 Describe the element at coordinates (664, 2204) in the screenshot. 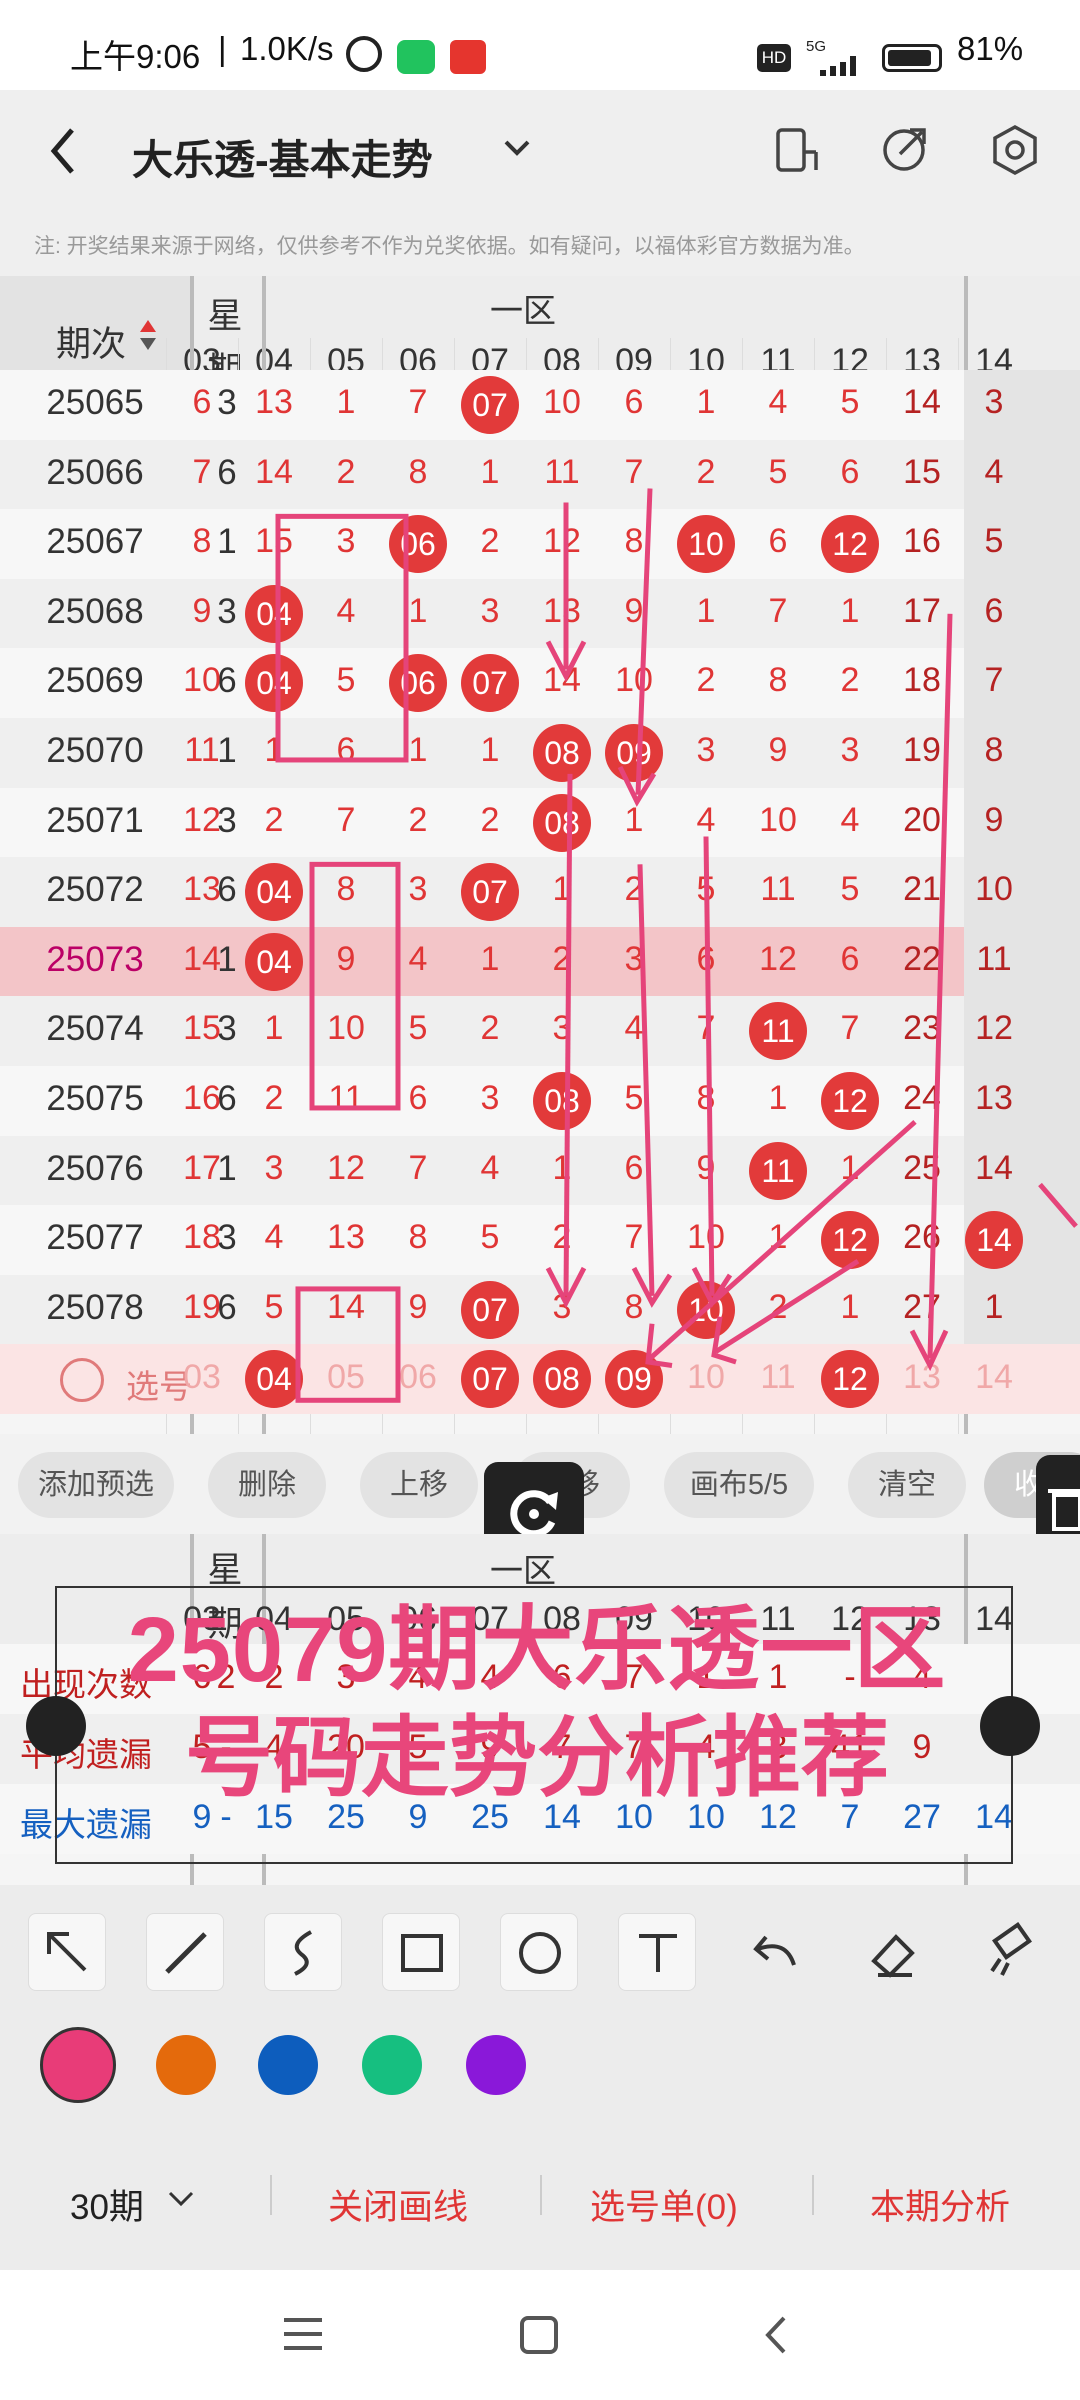

I see `pick-list-button: 选号单(0)` at that location.